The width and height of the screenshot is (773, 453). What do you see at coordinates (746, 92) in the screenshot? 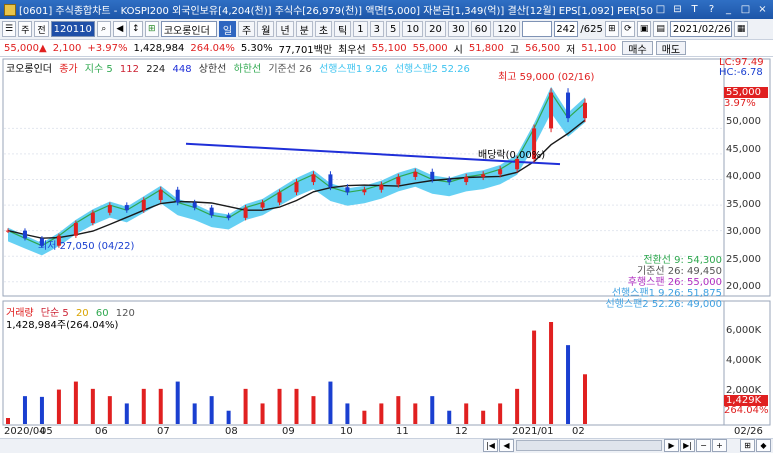
I see `last-price-tag: 55,000` at bounding box center [746, 92].